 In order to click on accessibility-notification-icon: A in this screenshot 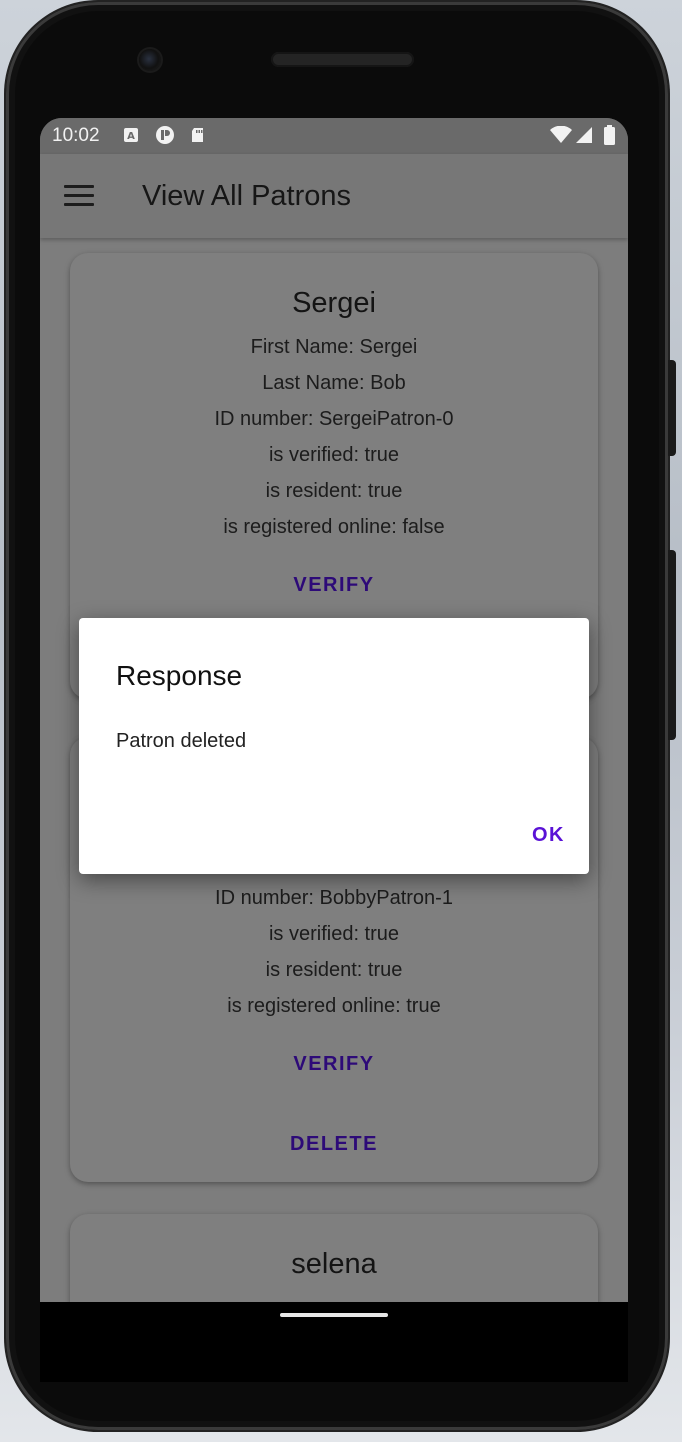, I will do `click(131, 135)`.